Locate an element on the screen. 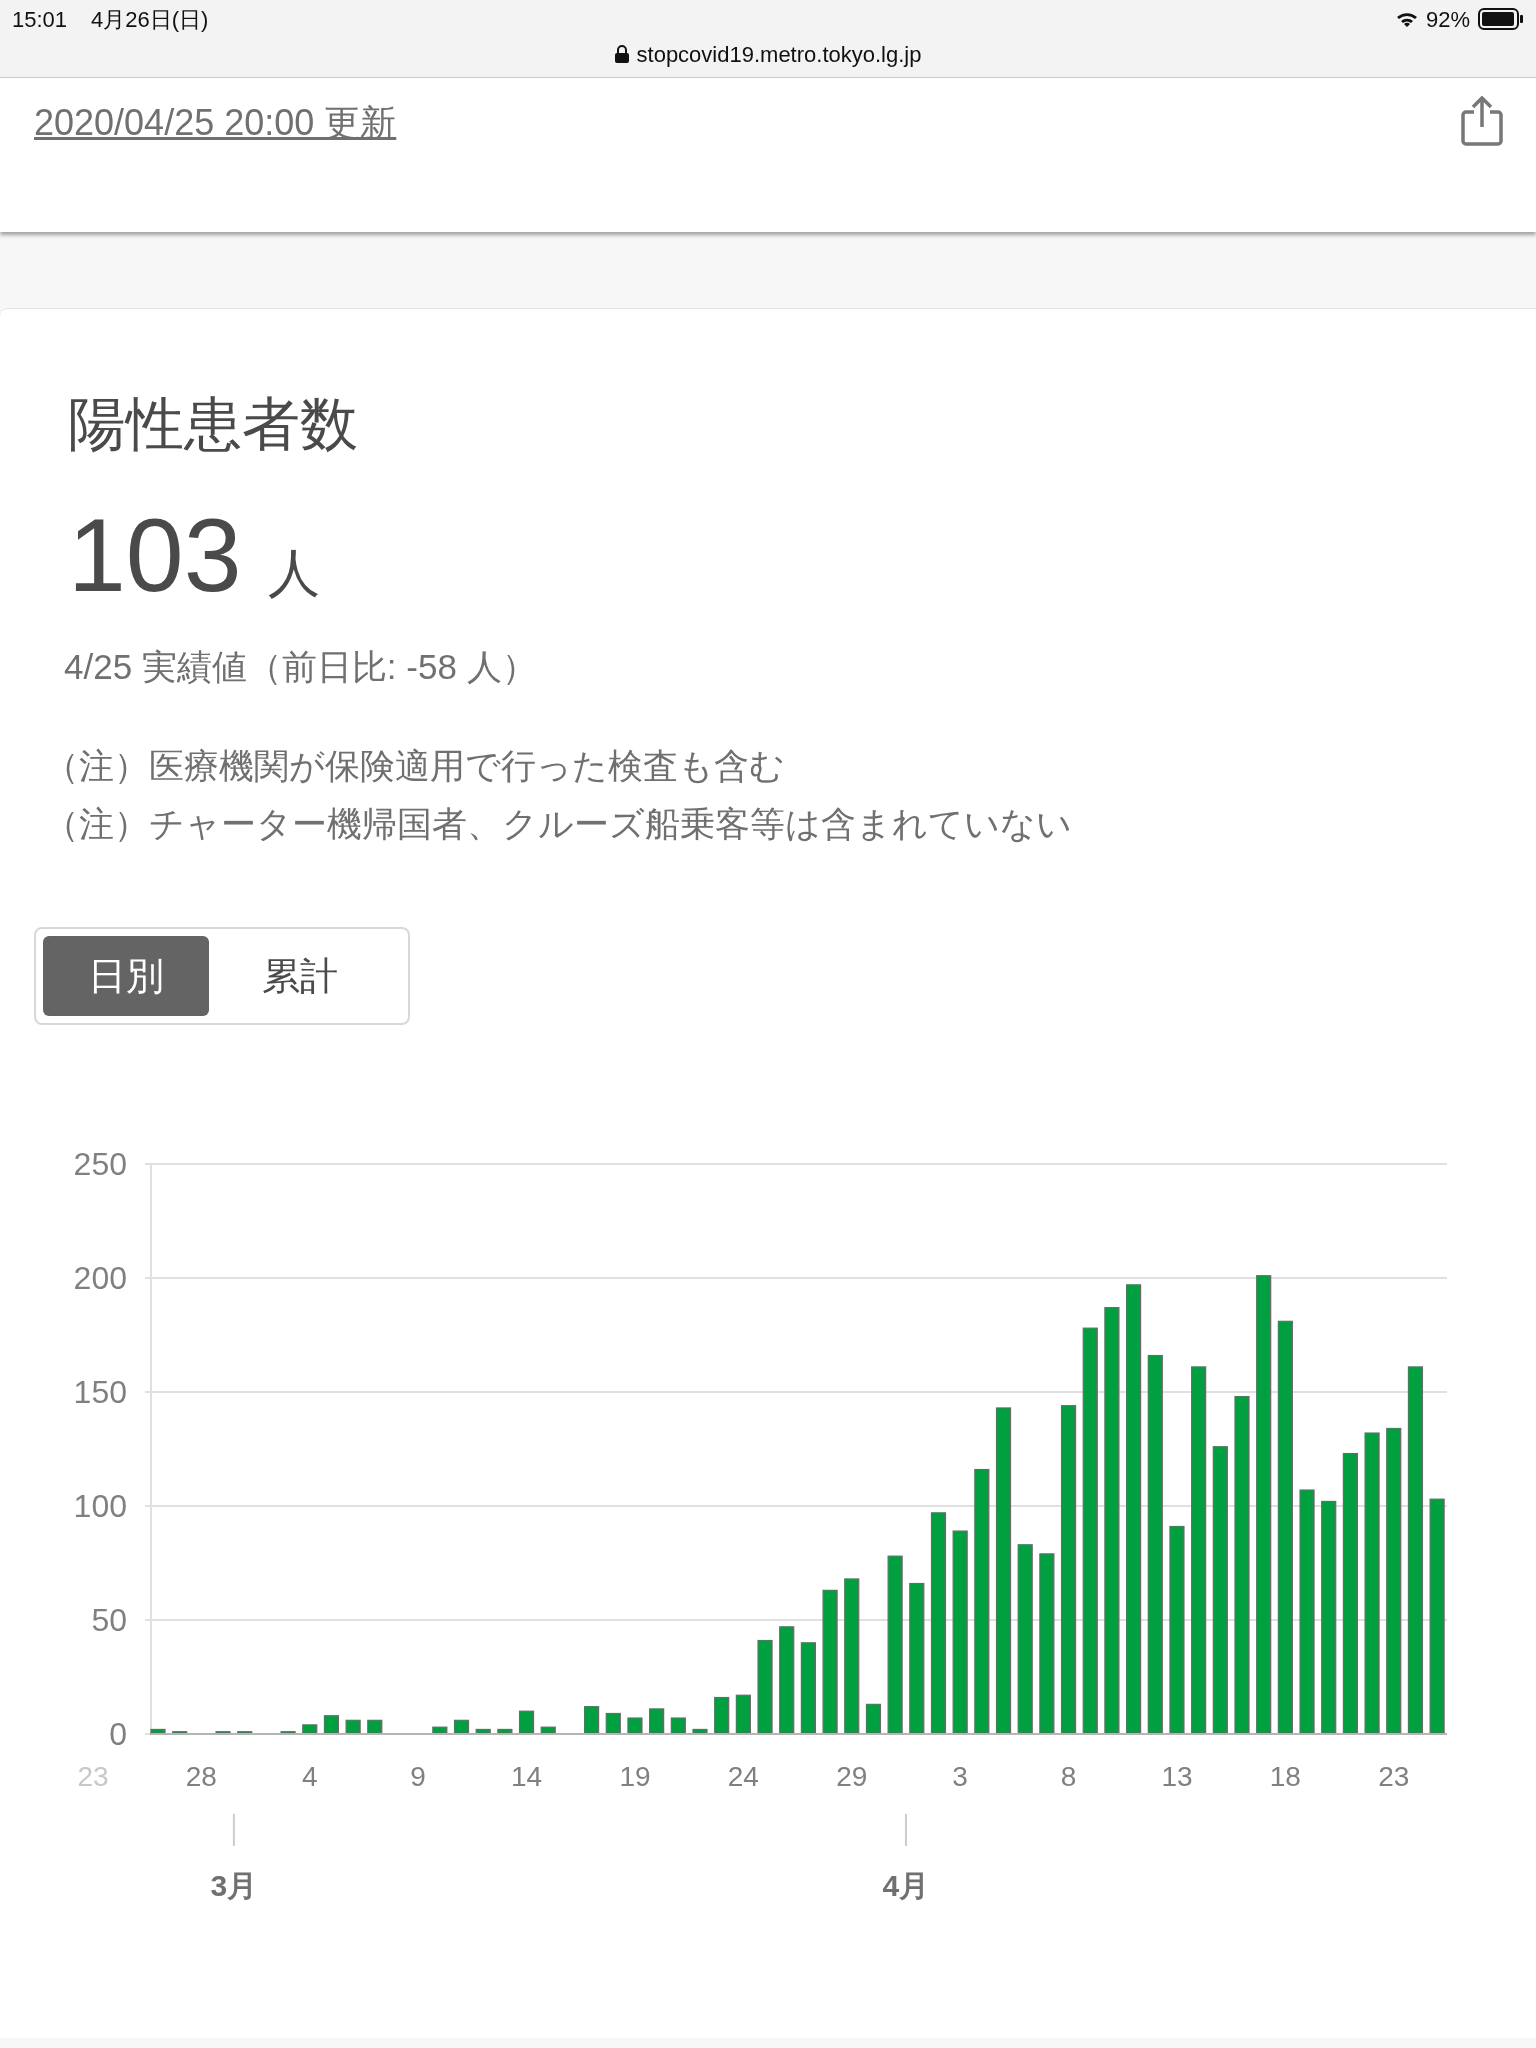 Image resolution: width=1536 pixels, height=2048 pixels. y-axis-label: 150 is located at coordinates (100, 1392).